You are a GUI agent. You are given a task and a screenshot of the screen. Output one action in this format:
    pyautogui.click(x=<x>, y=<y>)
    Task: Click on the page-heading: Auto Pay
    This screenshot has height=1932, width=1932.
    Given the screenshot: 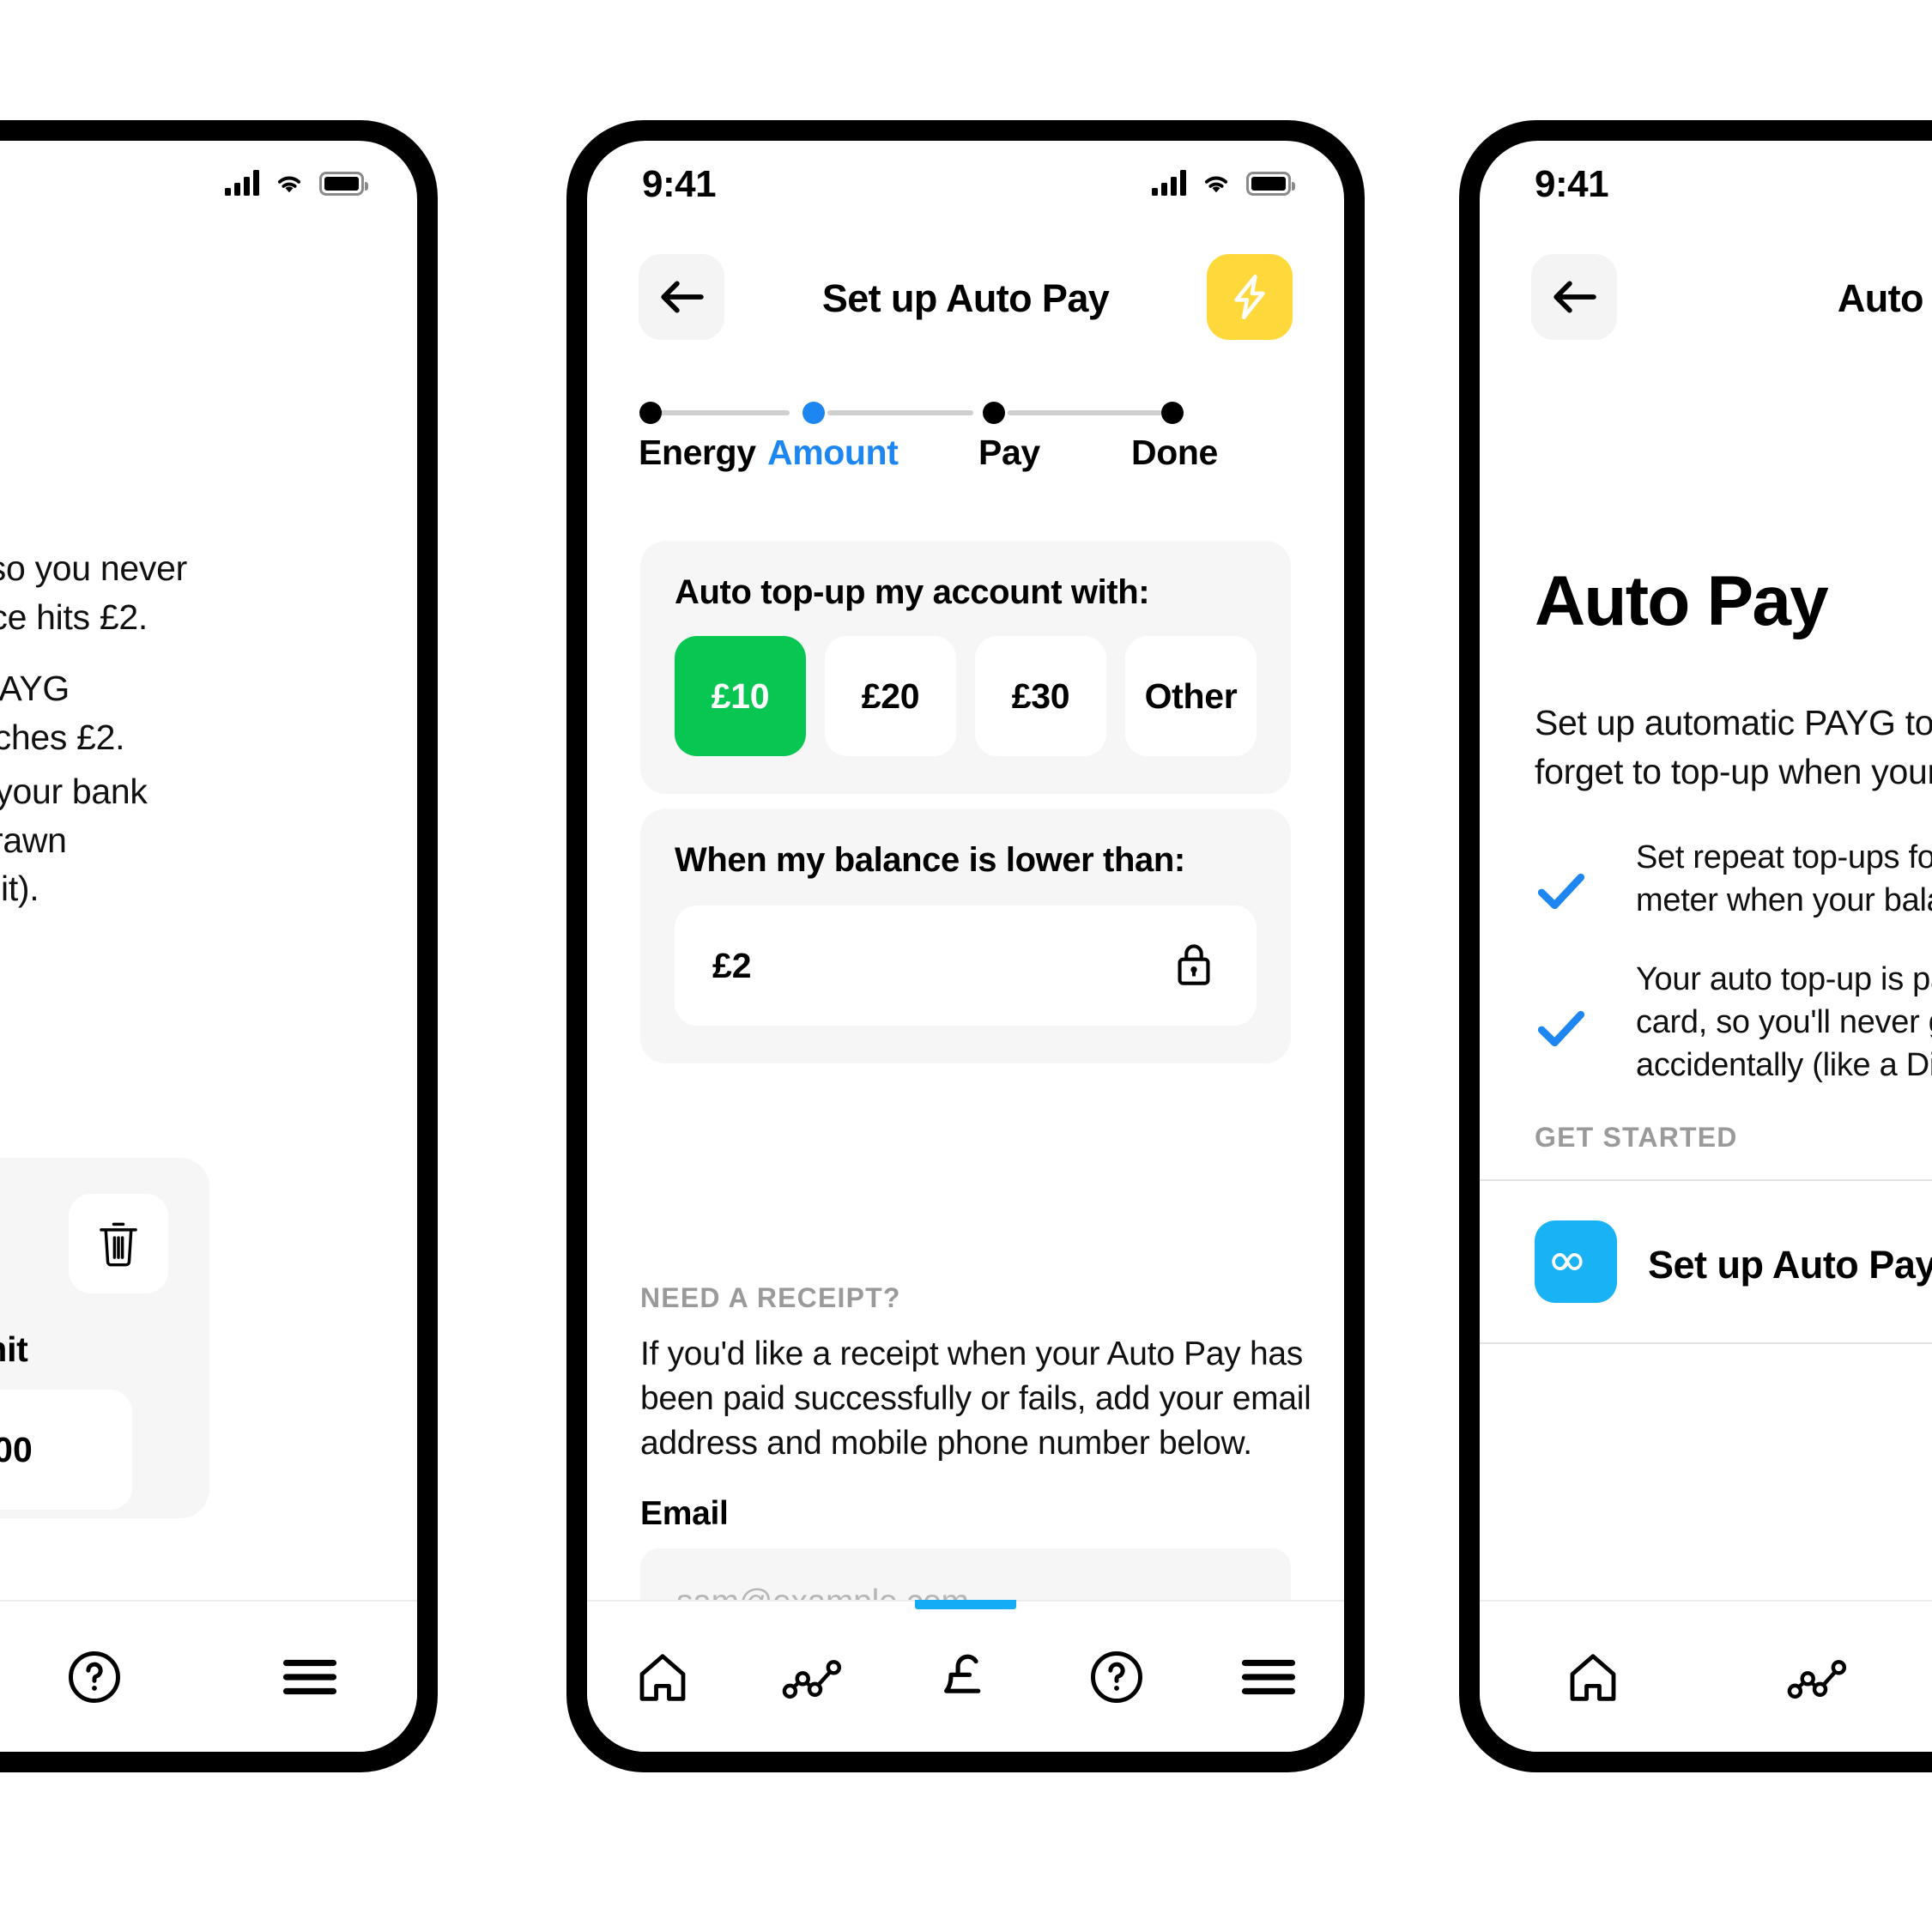 What is the action you would take?
    pyautogui.click(x=1682, y=601)
    